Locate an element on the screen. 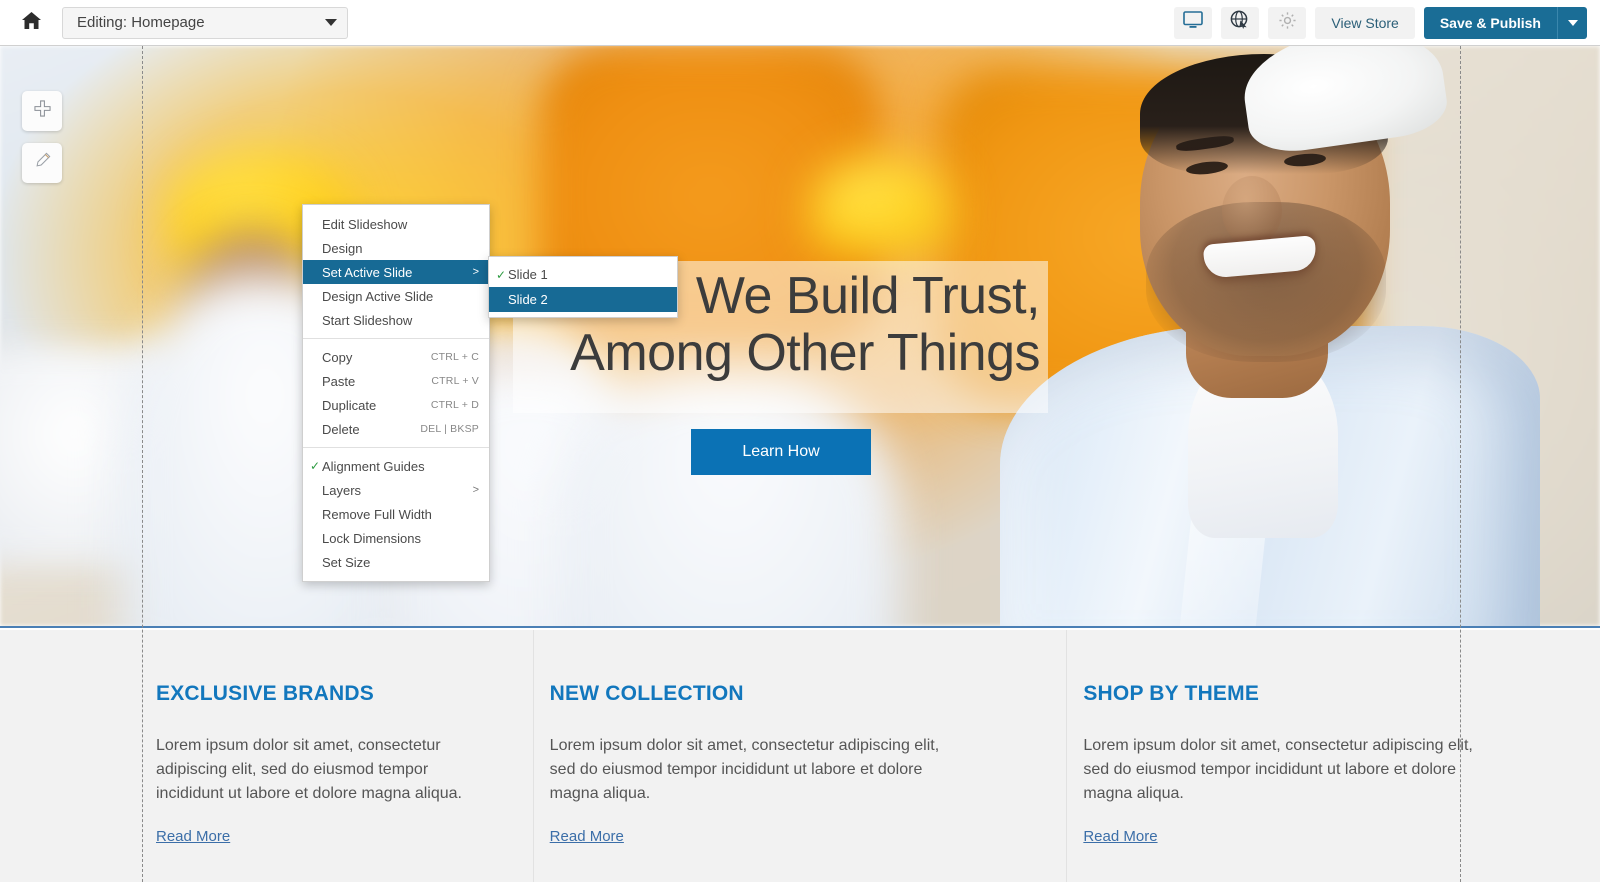  context-menu-item-label: Remove Full Width is located at coordinates (377, 514).